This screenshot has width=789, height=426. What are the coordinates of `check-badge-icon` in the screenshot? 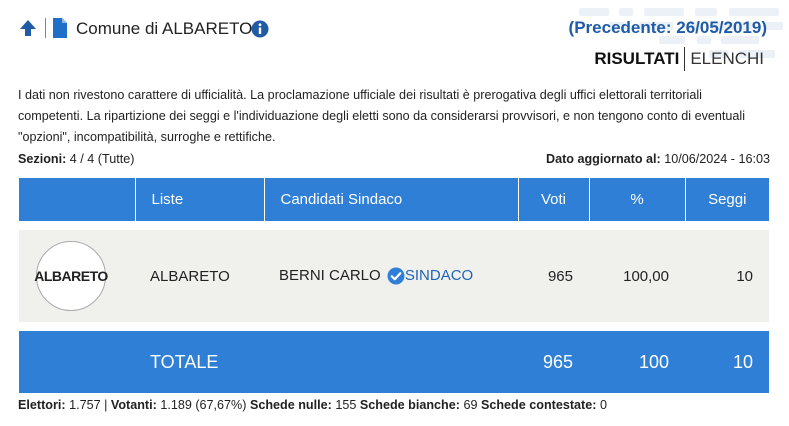 It's located at (396, 276).